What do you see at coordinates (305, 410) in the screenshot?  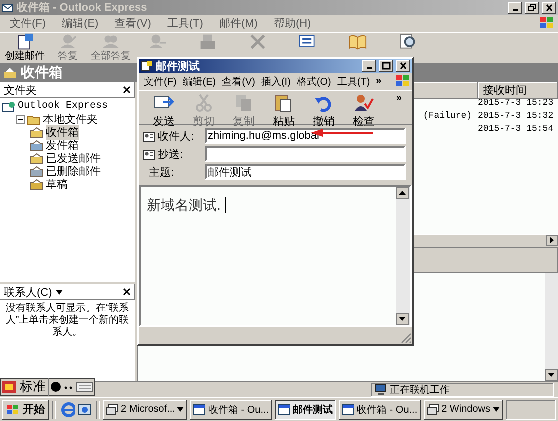 I see `taskbar-button: 邮件测试` at bounding box center [305, 410].